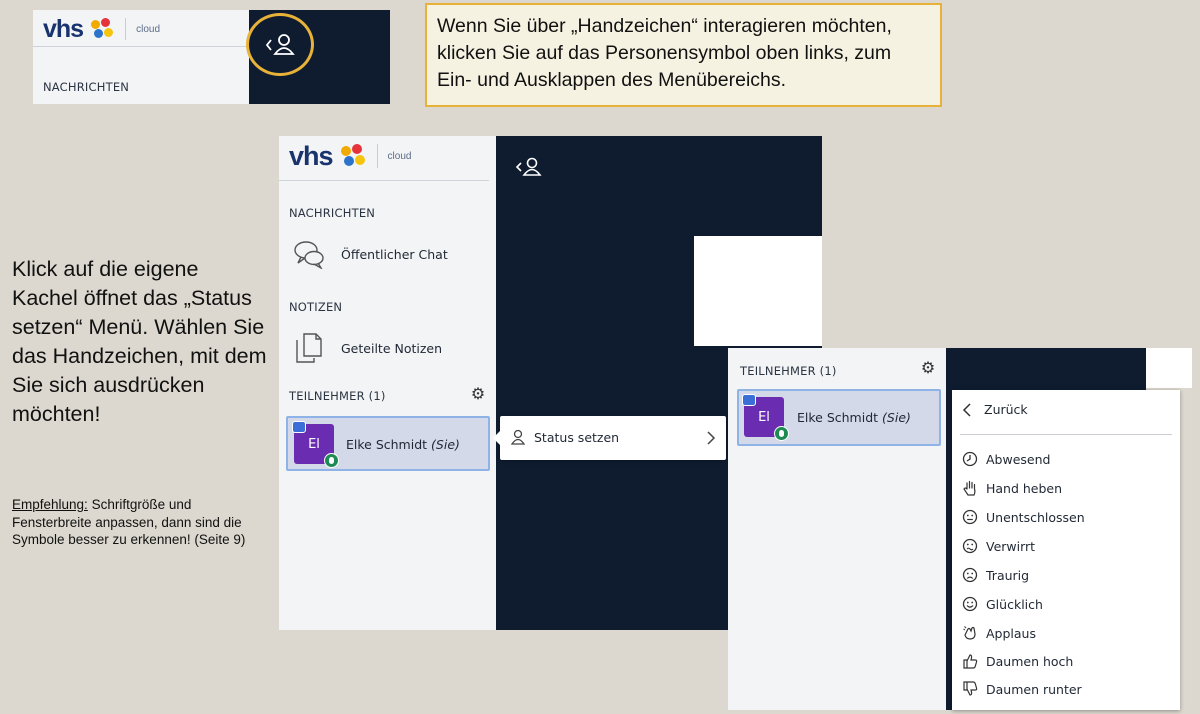 The width and height of the screenshot is (1200, 714). What do you see at coordinates (970, 604) in the screenshot?
I see `happy-face-icon` at bounding box center [970, 604].